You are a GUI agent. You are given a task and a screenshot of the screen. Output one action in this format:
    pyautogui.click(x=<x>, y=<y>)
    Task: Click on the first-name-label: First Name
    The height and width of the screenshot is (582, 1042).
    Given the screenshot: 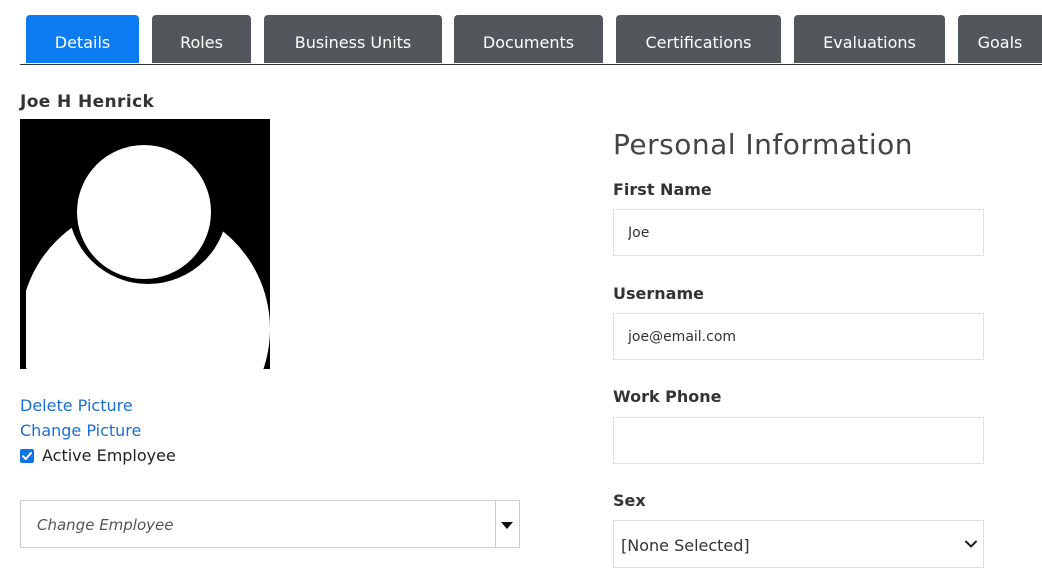 What is the action you would take?
    pyautogui.click(x=662, y=189)
    